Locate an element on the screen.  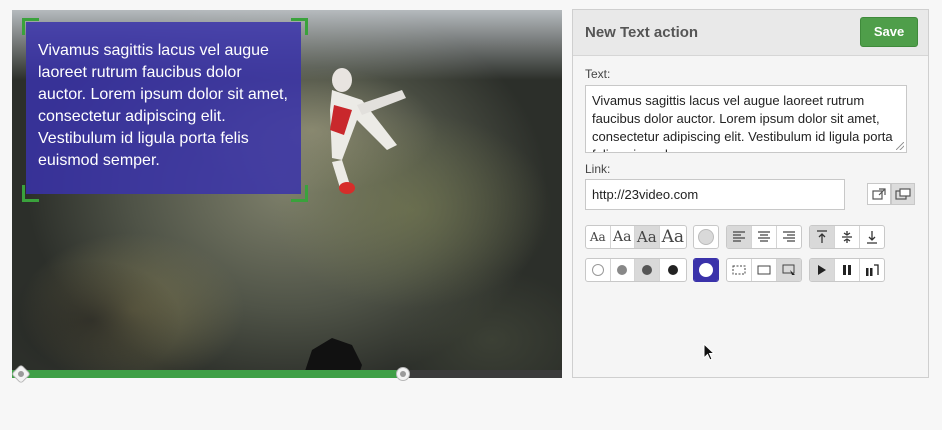
align-center-icon is located at coordinates (764, 236).